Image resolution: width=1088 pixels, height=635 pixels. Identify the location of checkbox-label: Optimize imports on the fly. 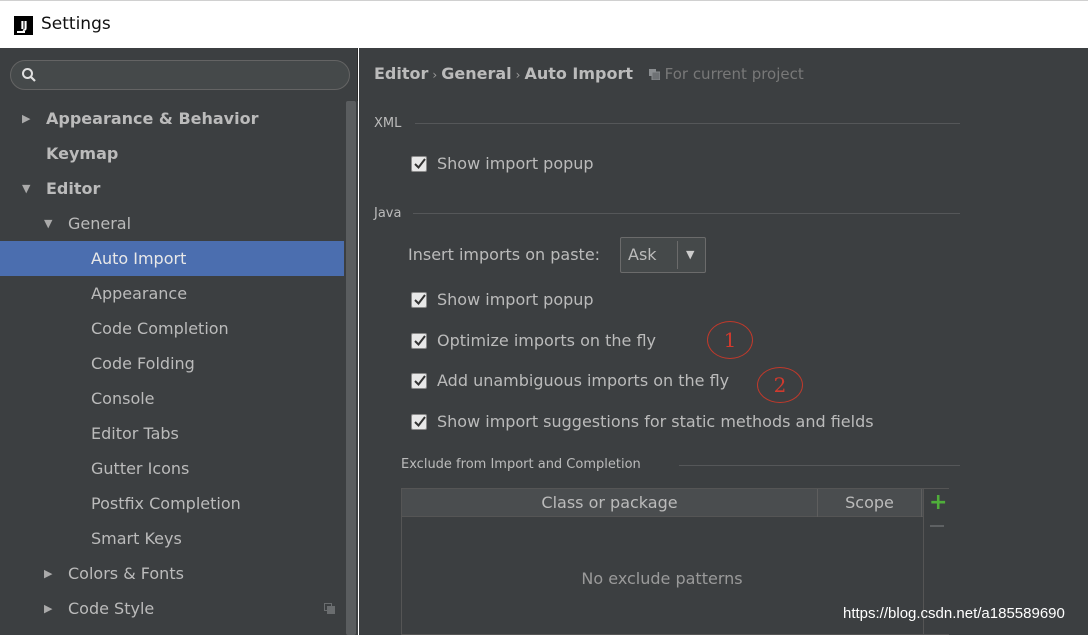
(546, 340).